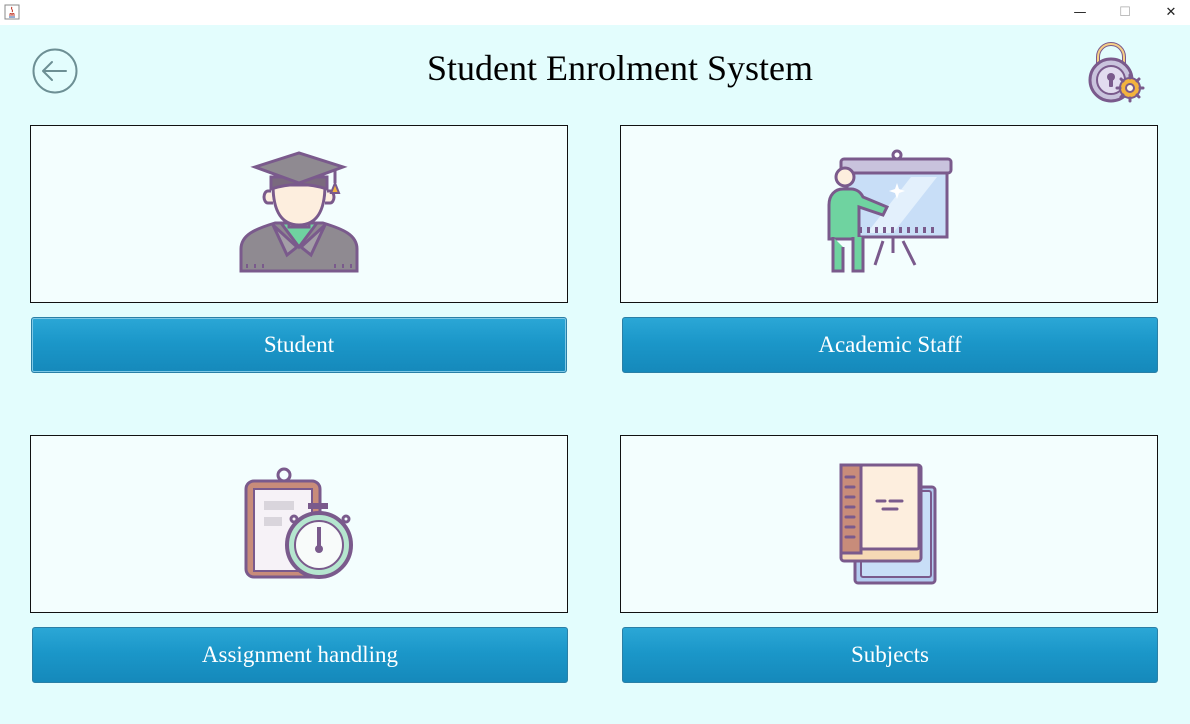 Image resolution: width=1190 pixels, height=724 pixels. What do you see at coordinates (299, 345) in the screenshot?
I see `student-button: Student` at bounding box center [299, 345].